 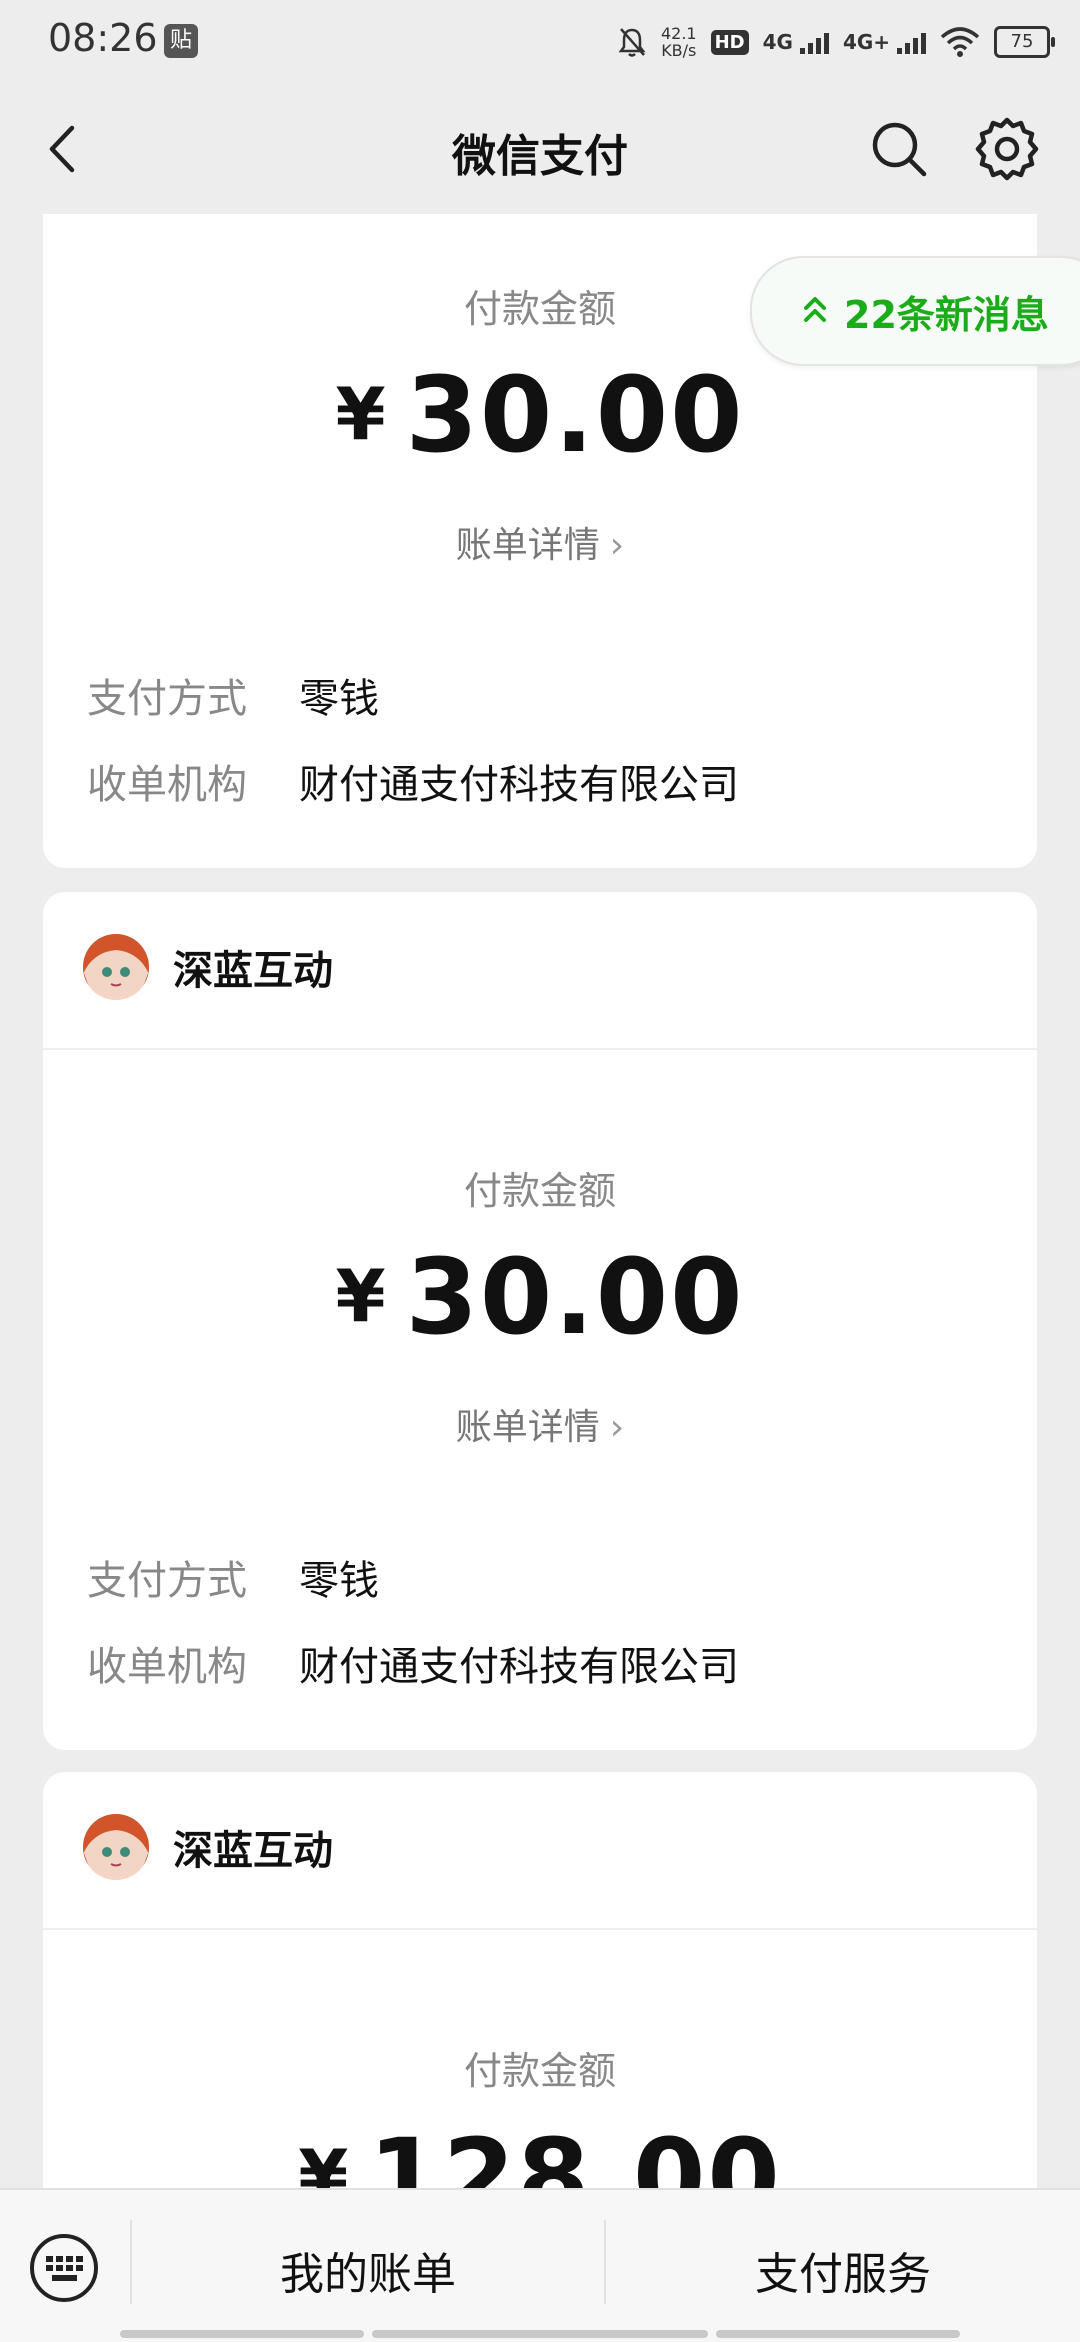 I want to click on wifi-icon, so click(x=960, y=42).